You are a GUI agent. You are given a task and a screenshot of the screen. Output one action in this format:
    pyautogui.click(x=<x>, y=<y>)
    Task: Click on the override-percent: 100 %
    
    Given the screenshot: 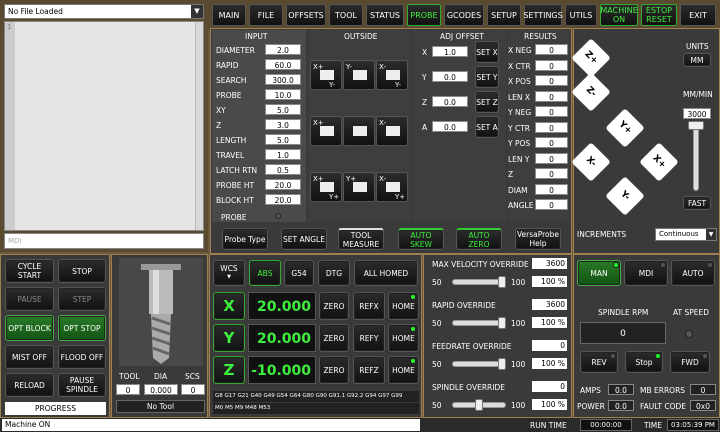 What is the action you would take?
    pyautogui.click(x=549, y=363)
    